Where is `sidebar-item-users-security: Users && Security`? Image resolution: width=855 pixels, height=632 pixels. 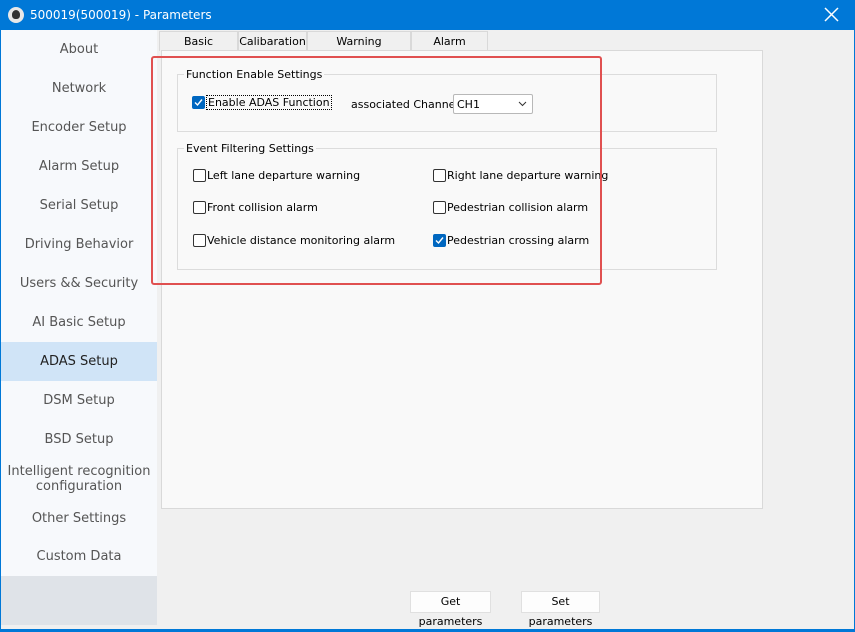
sidebar-item-users-security: Users && Security is located at coordinates (79, 283).